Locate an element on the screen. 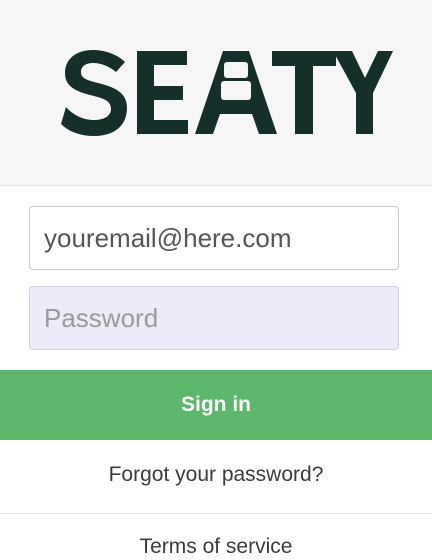  password-field is located at coordinates (214, 318).